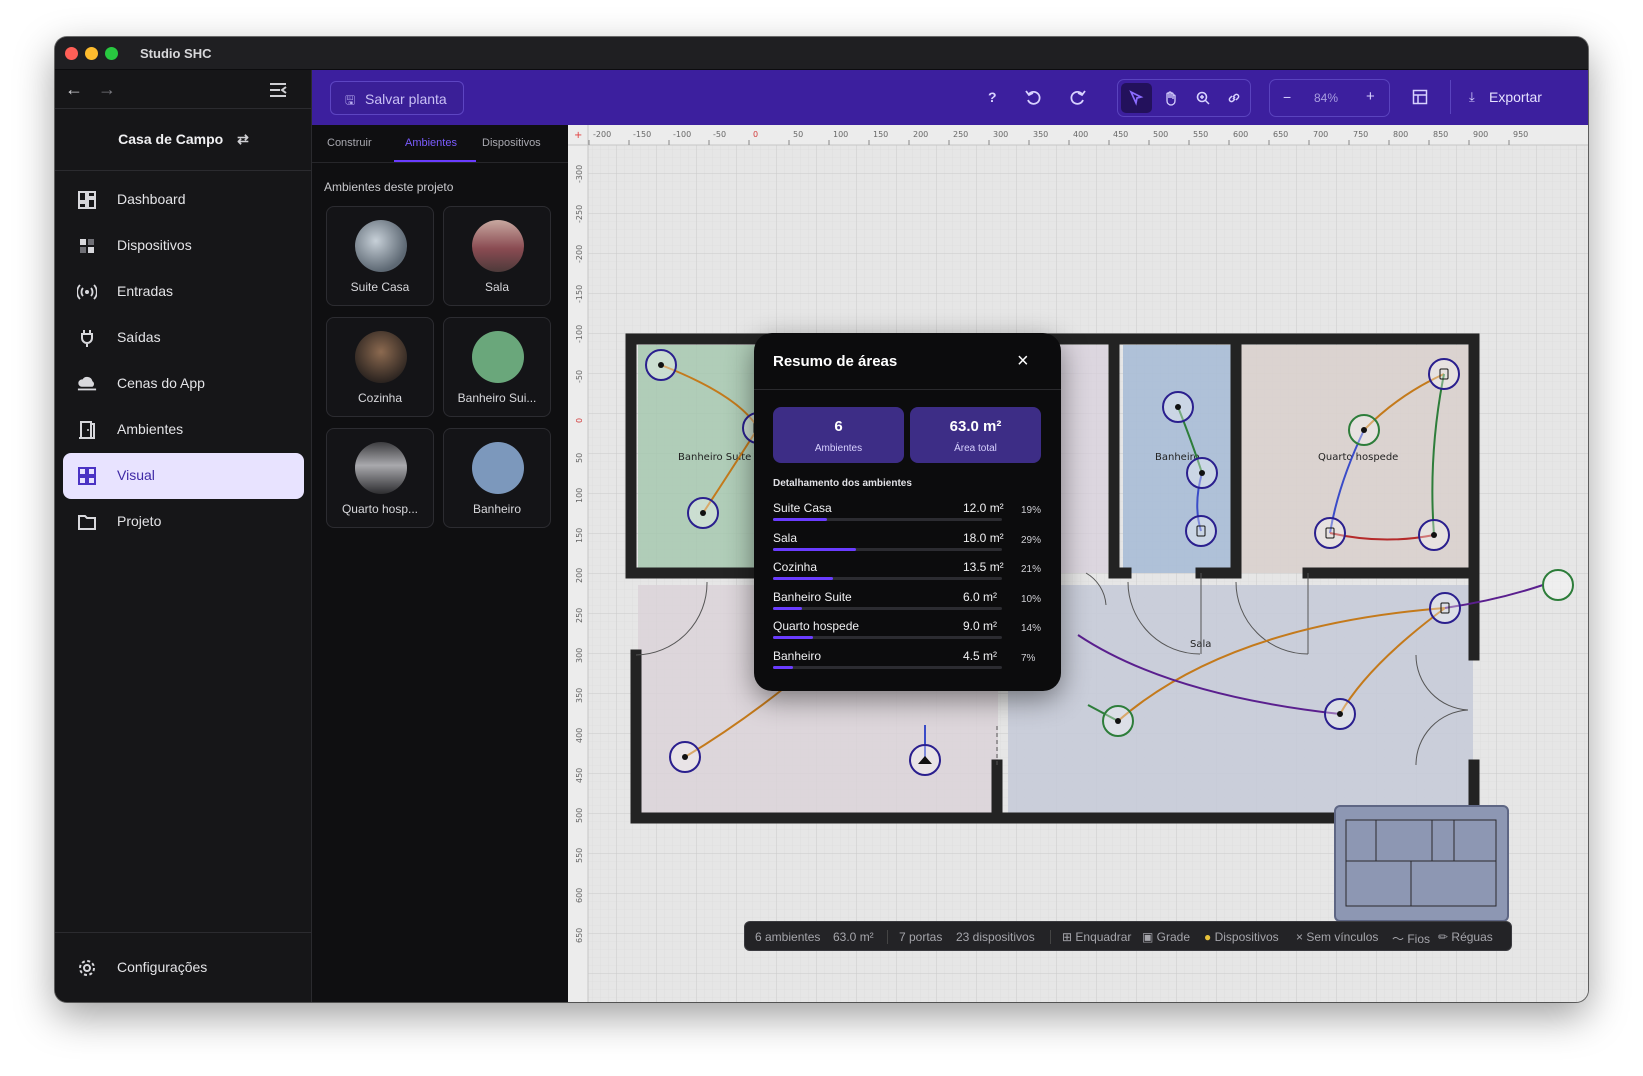  Describe the element at coordinates (183, 968) in the screenshot. I see `sidebar-item-configuracoes: Configurações` at that location.